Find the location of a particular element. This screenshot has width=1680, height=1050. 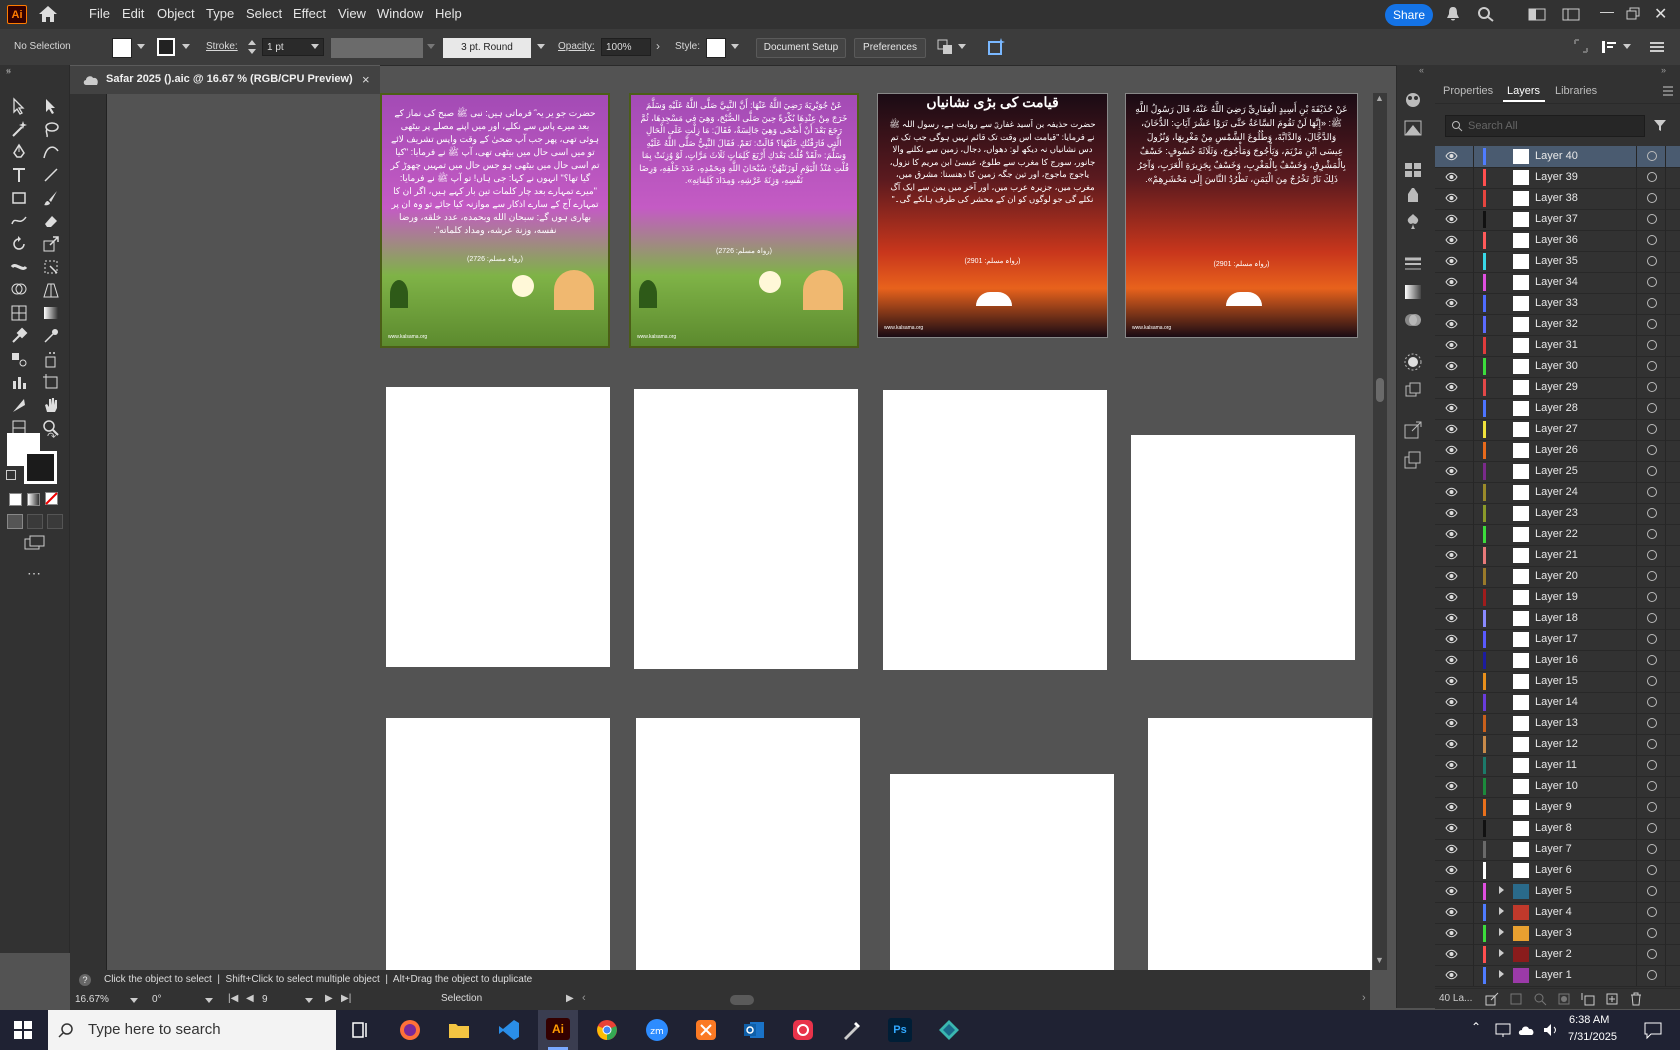

status-arrow-icon: ▶ is located at coordinates (570, 998).